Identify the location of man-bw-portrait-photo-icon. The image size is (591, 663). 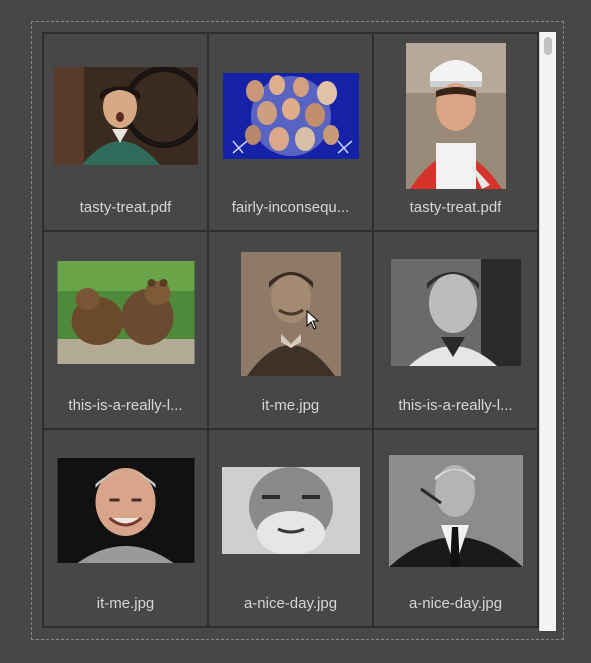
(455, 312).